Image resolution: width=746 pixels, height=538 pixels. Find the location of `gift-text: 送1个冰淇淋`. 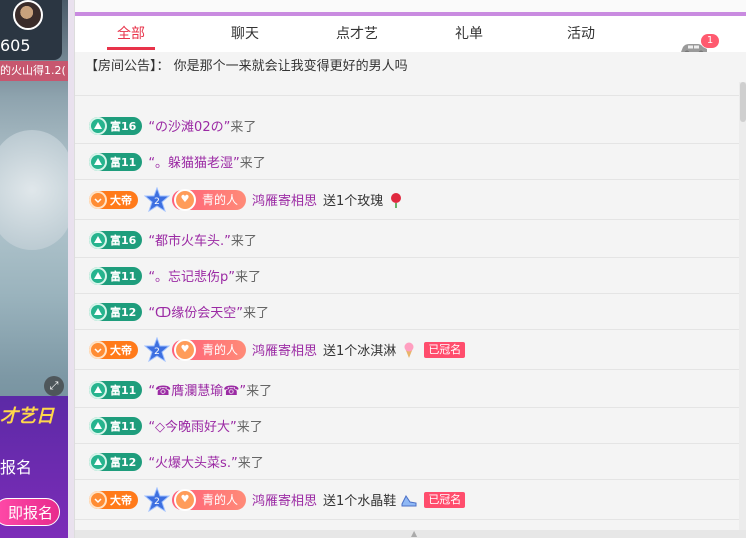

gift-text: 送1个冰淇淋 is located at coordinates (360, 351).